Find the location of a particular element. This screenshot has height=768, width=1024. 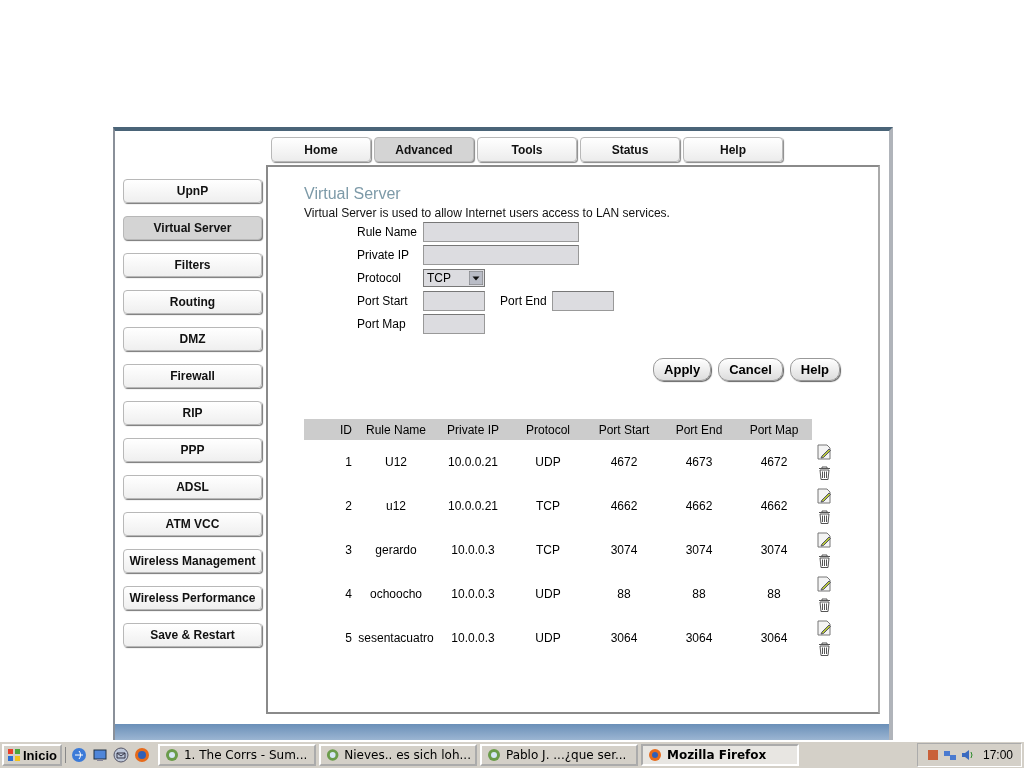

protocol-dropdown: TCP is located at coordinates (454, 278).